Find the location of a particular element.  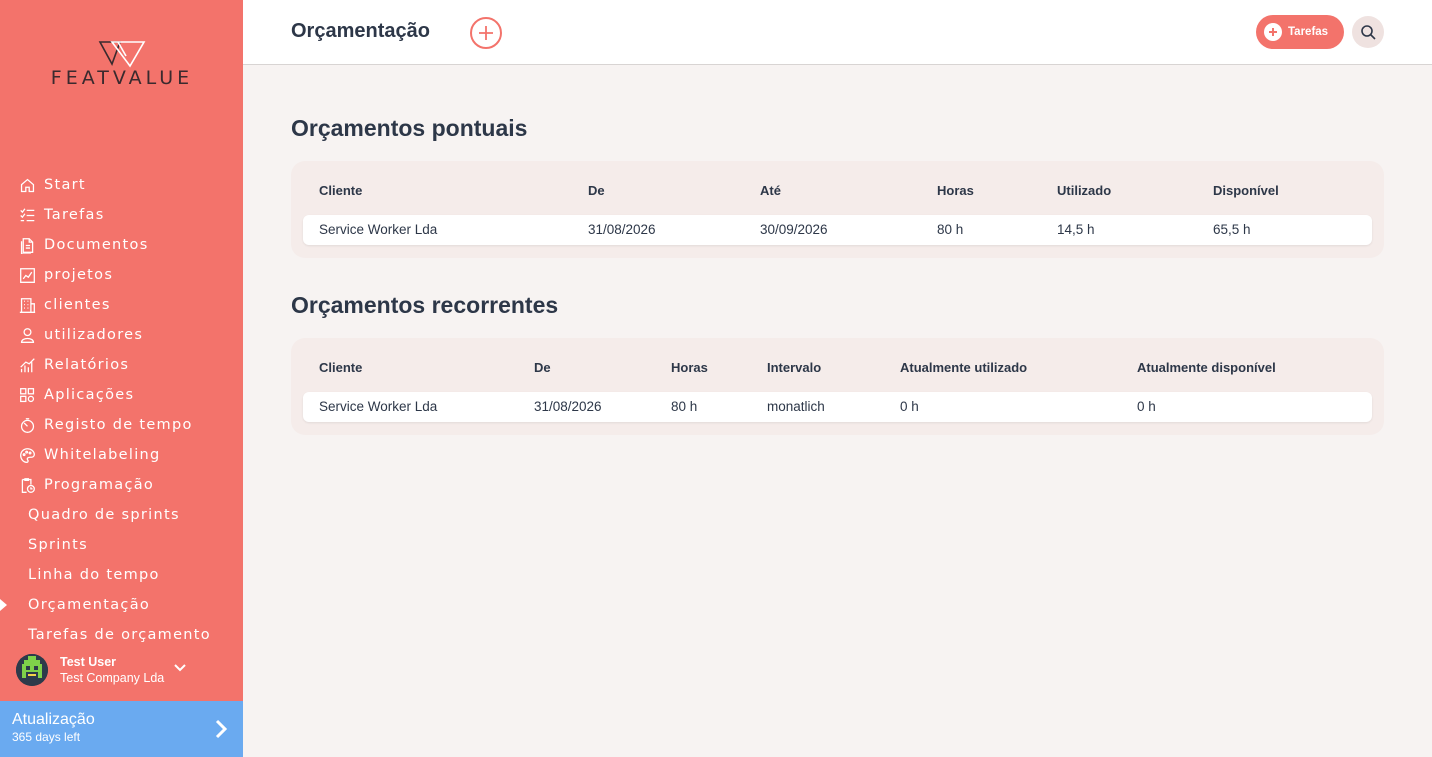

user-menu: Test User Test Company Lda is located at coordinates (121, 670).